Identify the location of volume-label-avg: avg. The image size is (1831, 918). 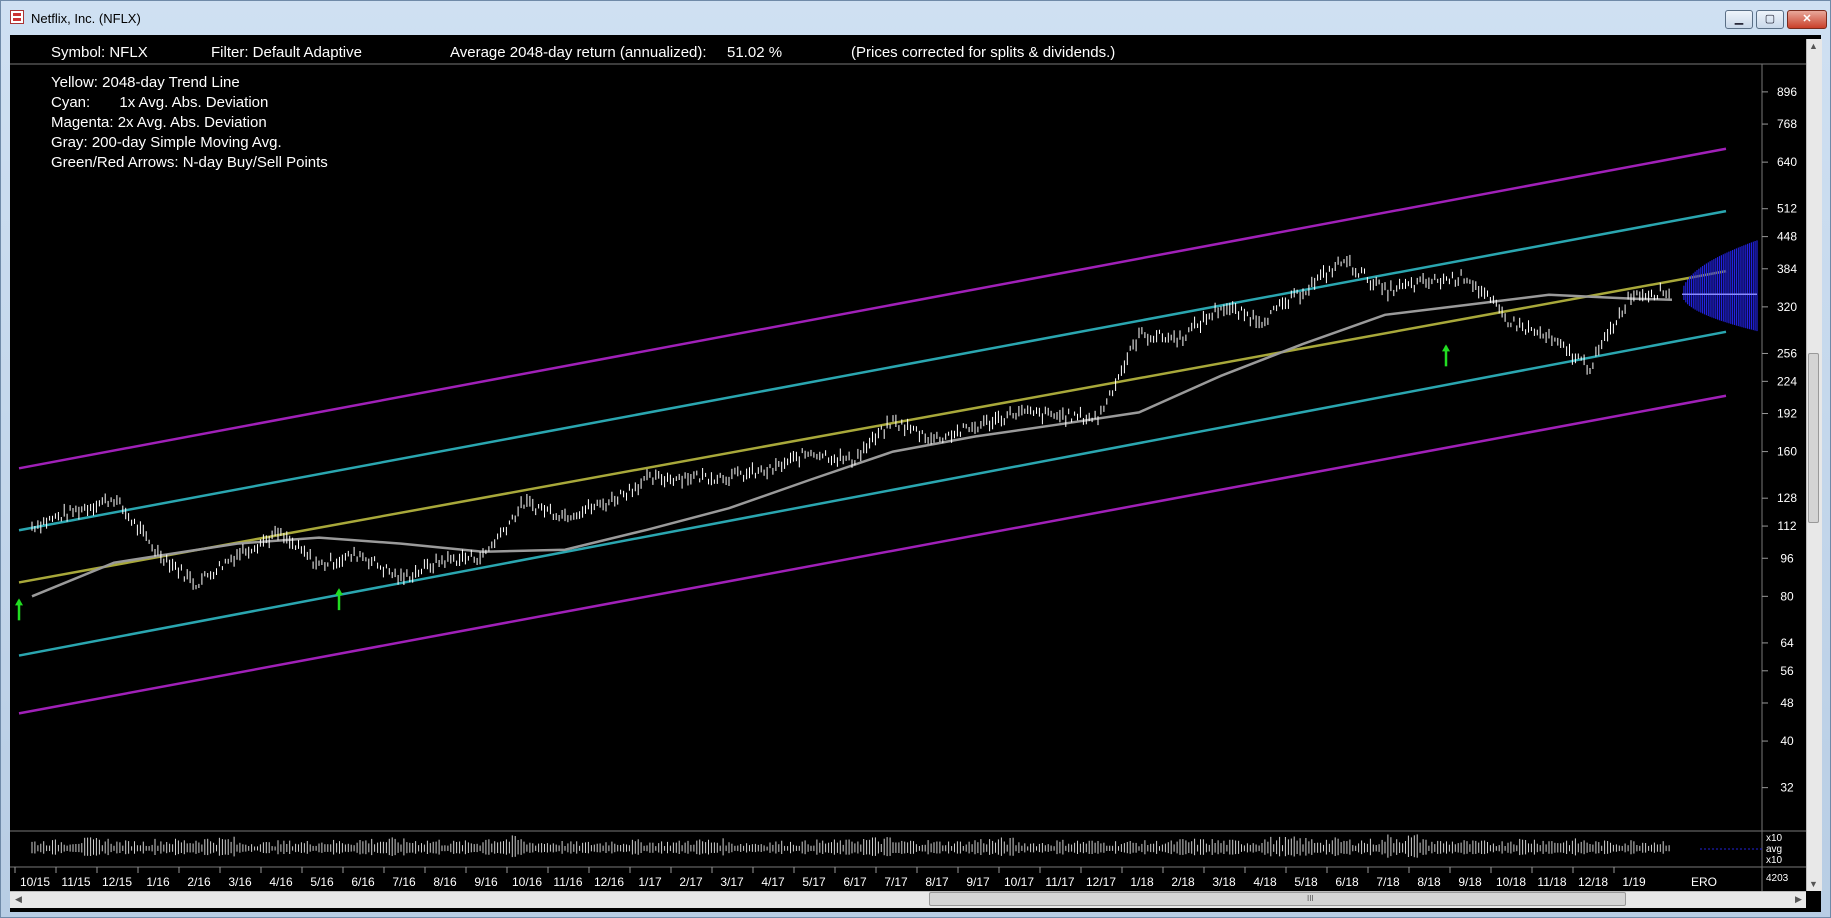
(1774, 849).